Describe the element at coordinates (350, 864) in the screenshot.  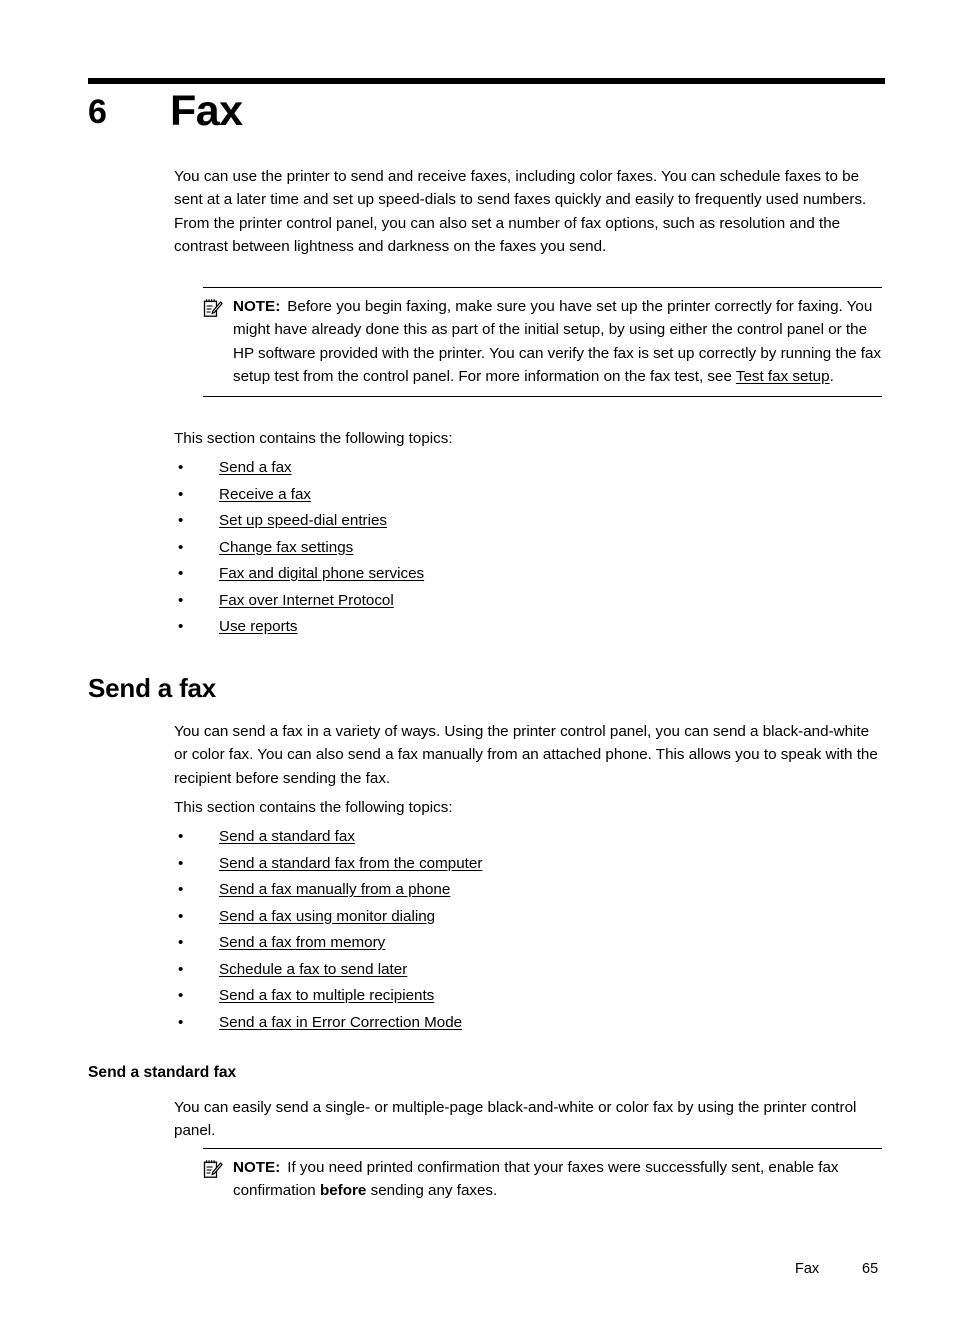
I see `topic-link-send-a-standard-fax-from-the-computer: Send a standard fax from the computer` at that location.